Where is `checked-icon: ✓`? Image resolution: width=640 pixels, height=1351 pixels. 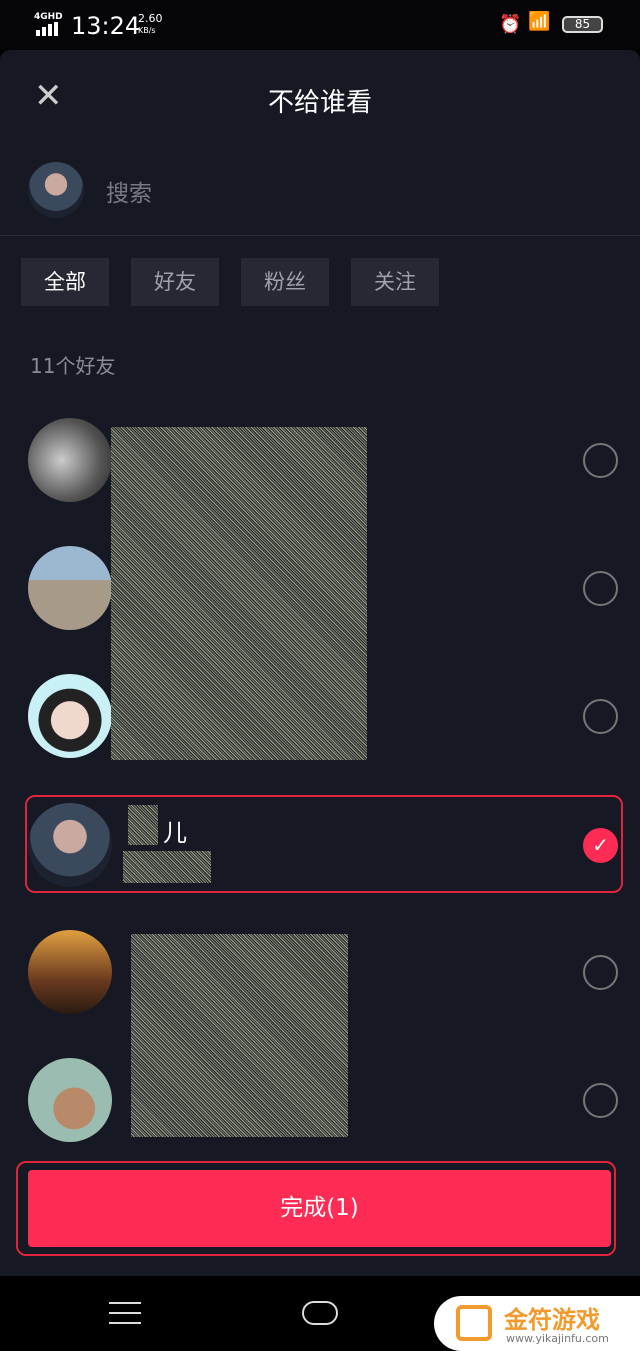
checked-icon: ✓ is located at coordinates (600, 845).